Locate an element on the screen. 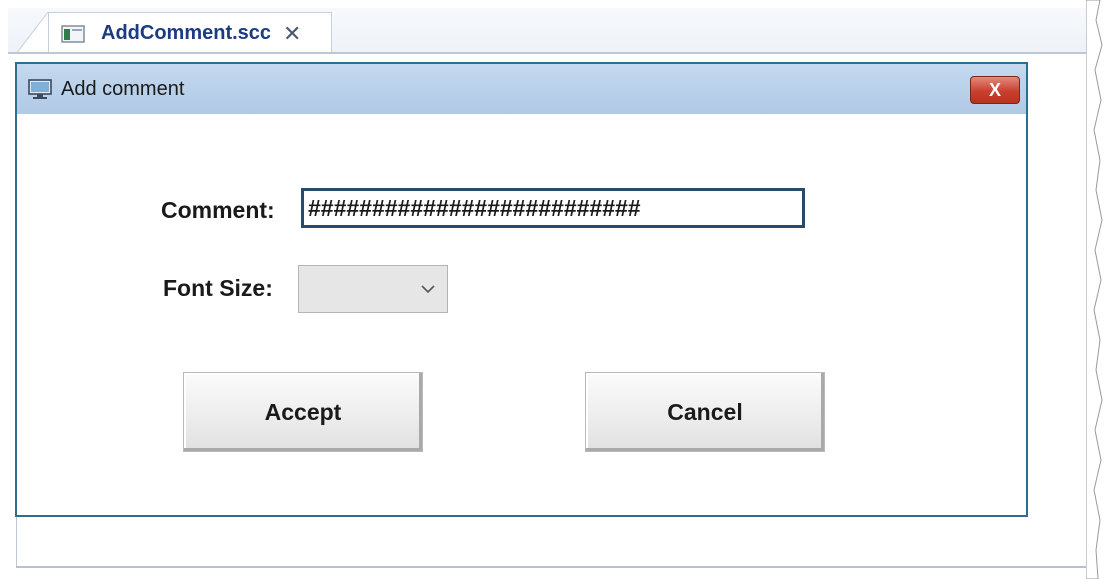  font-size-label: Font Size: is located at coordinates (218, 288).